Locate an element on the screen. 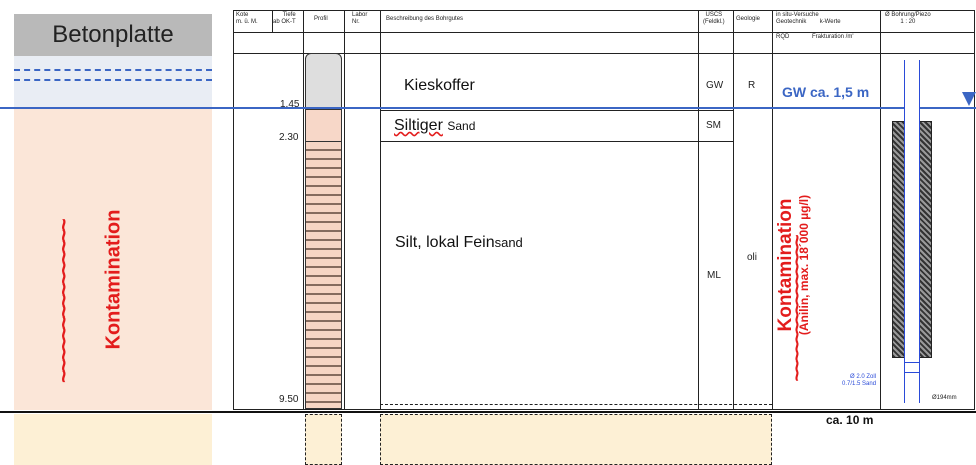 The height and width of the screenshot is (465, 976). contamination-title-right: Kontamination is located at coordinates (785, 265).